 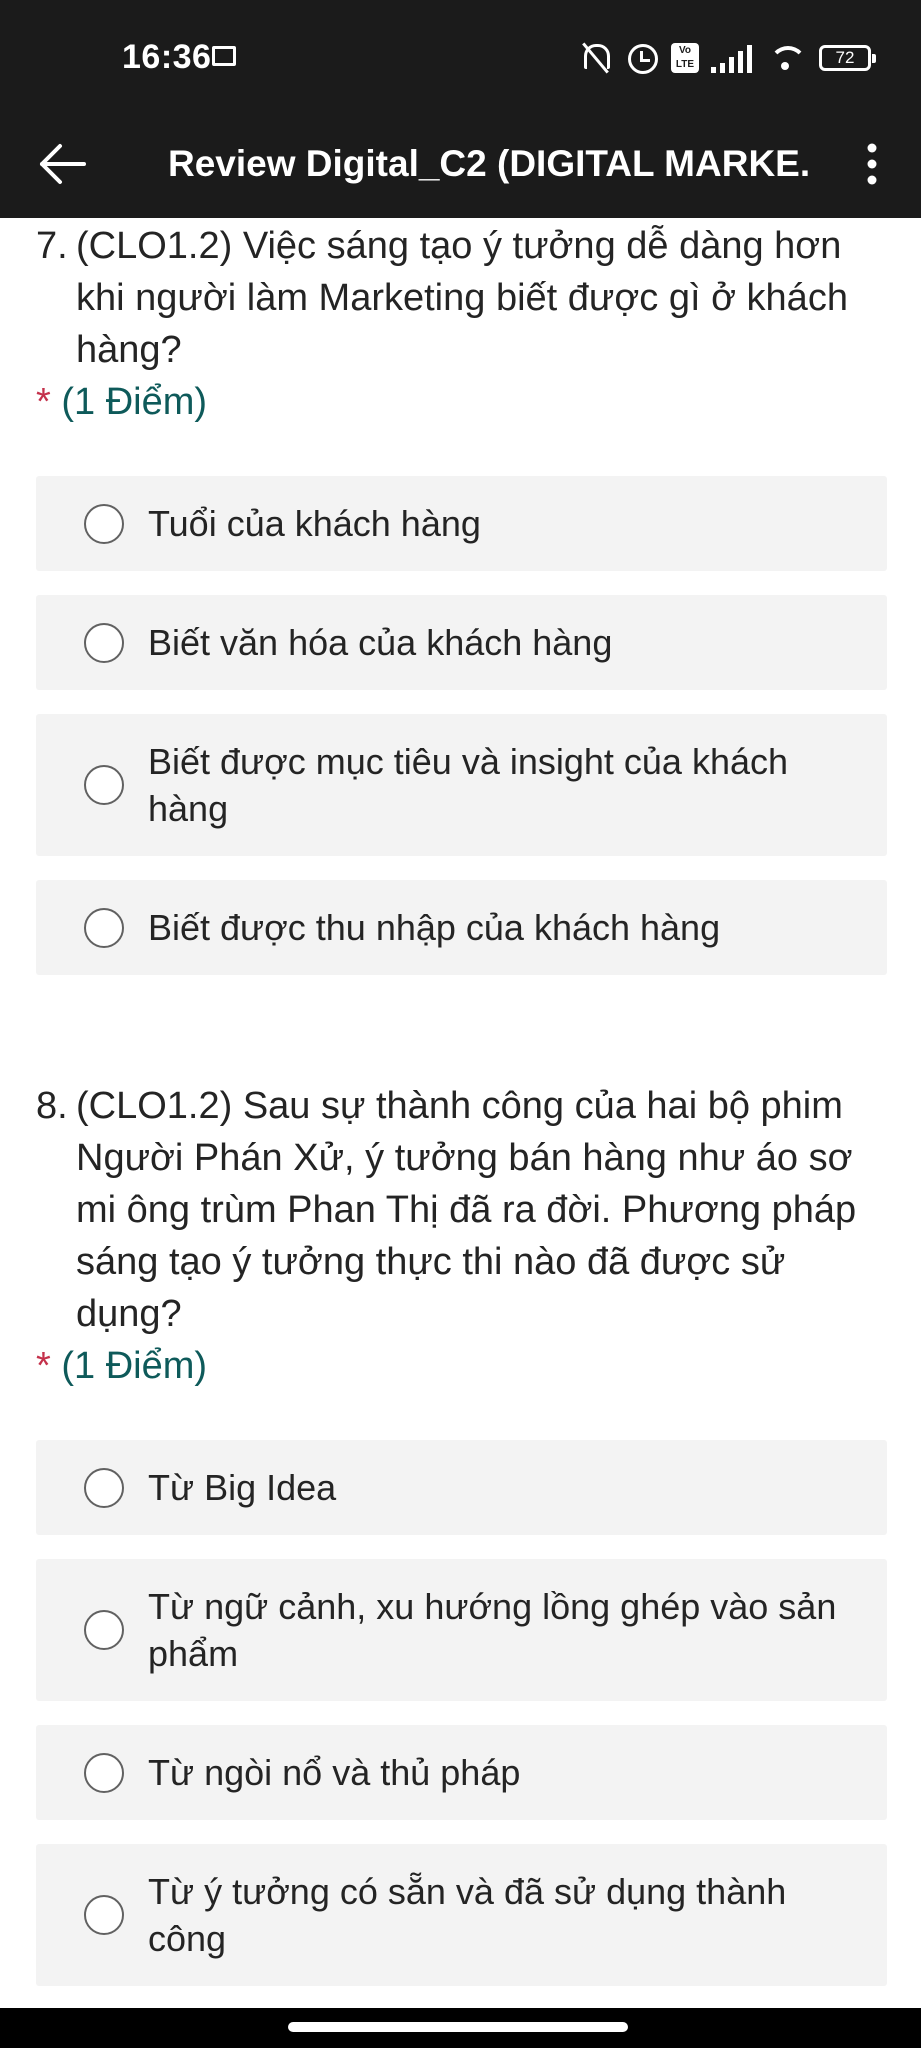 I want to click on wifi-icon, so click(x=787, y=58).